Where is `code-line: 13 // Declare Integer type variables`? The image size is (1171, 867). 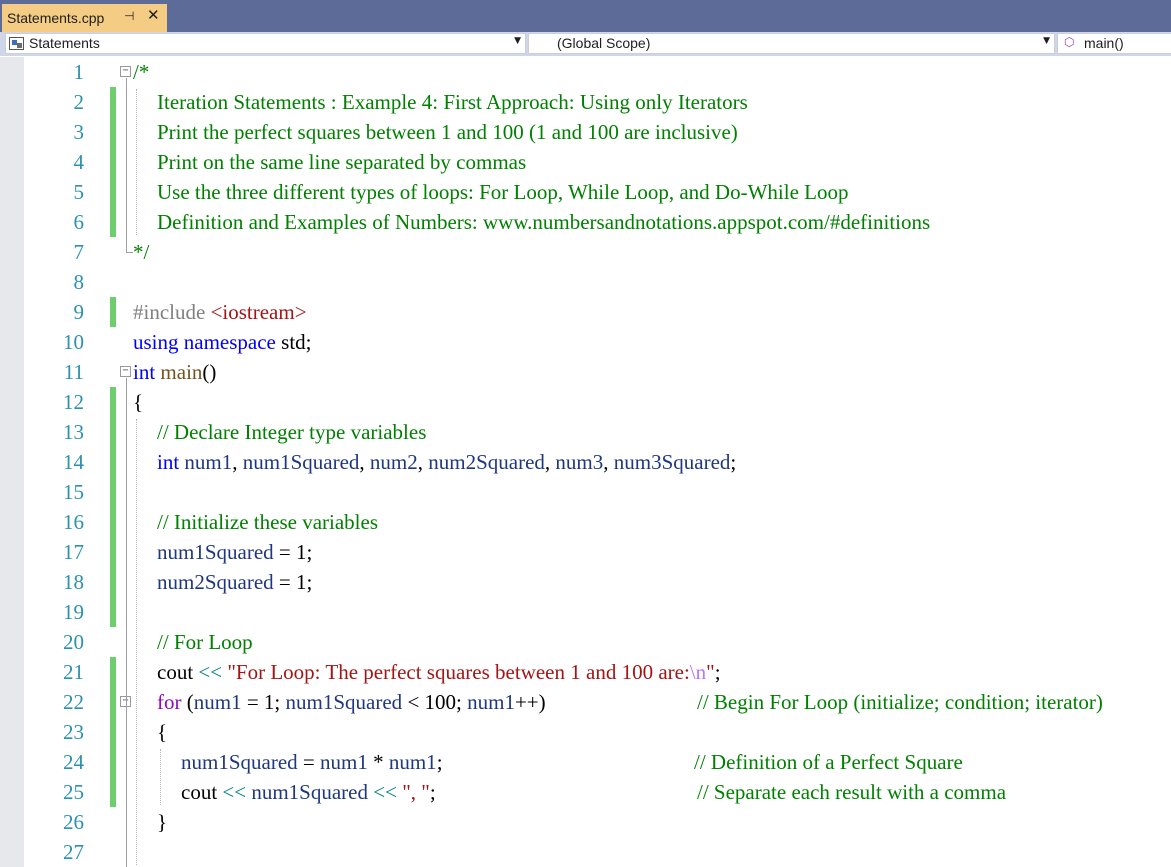
code-line: 13 // Declare Integer type variables is located at coordinates (585, 432).